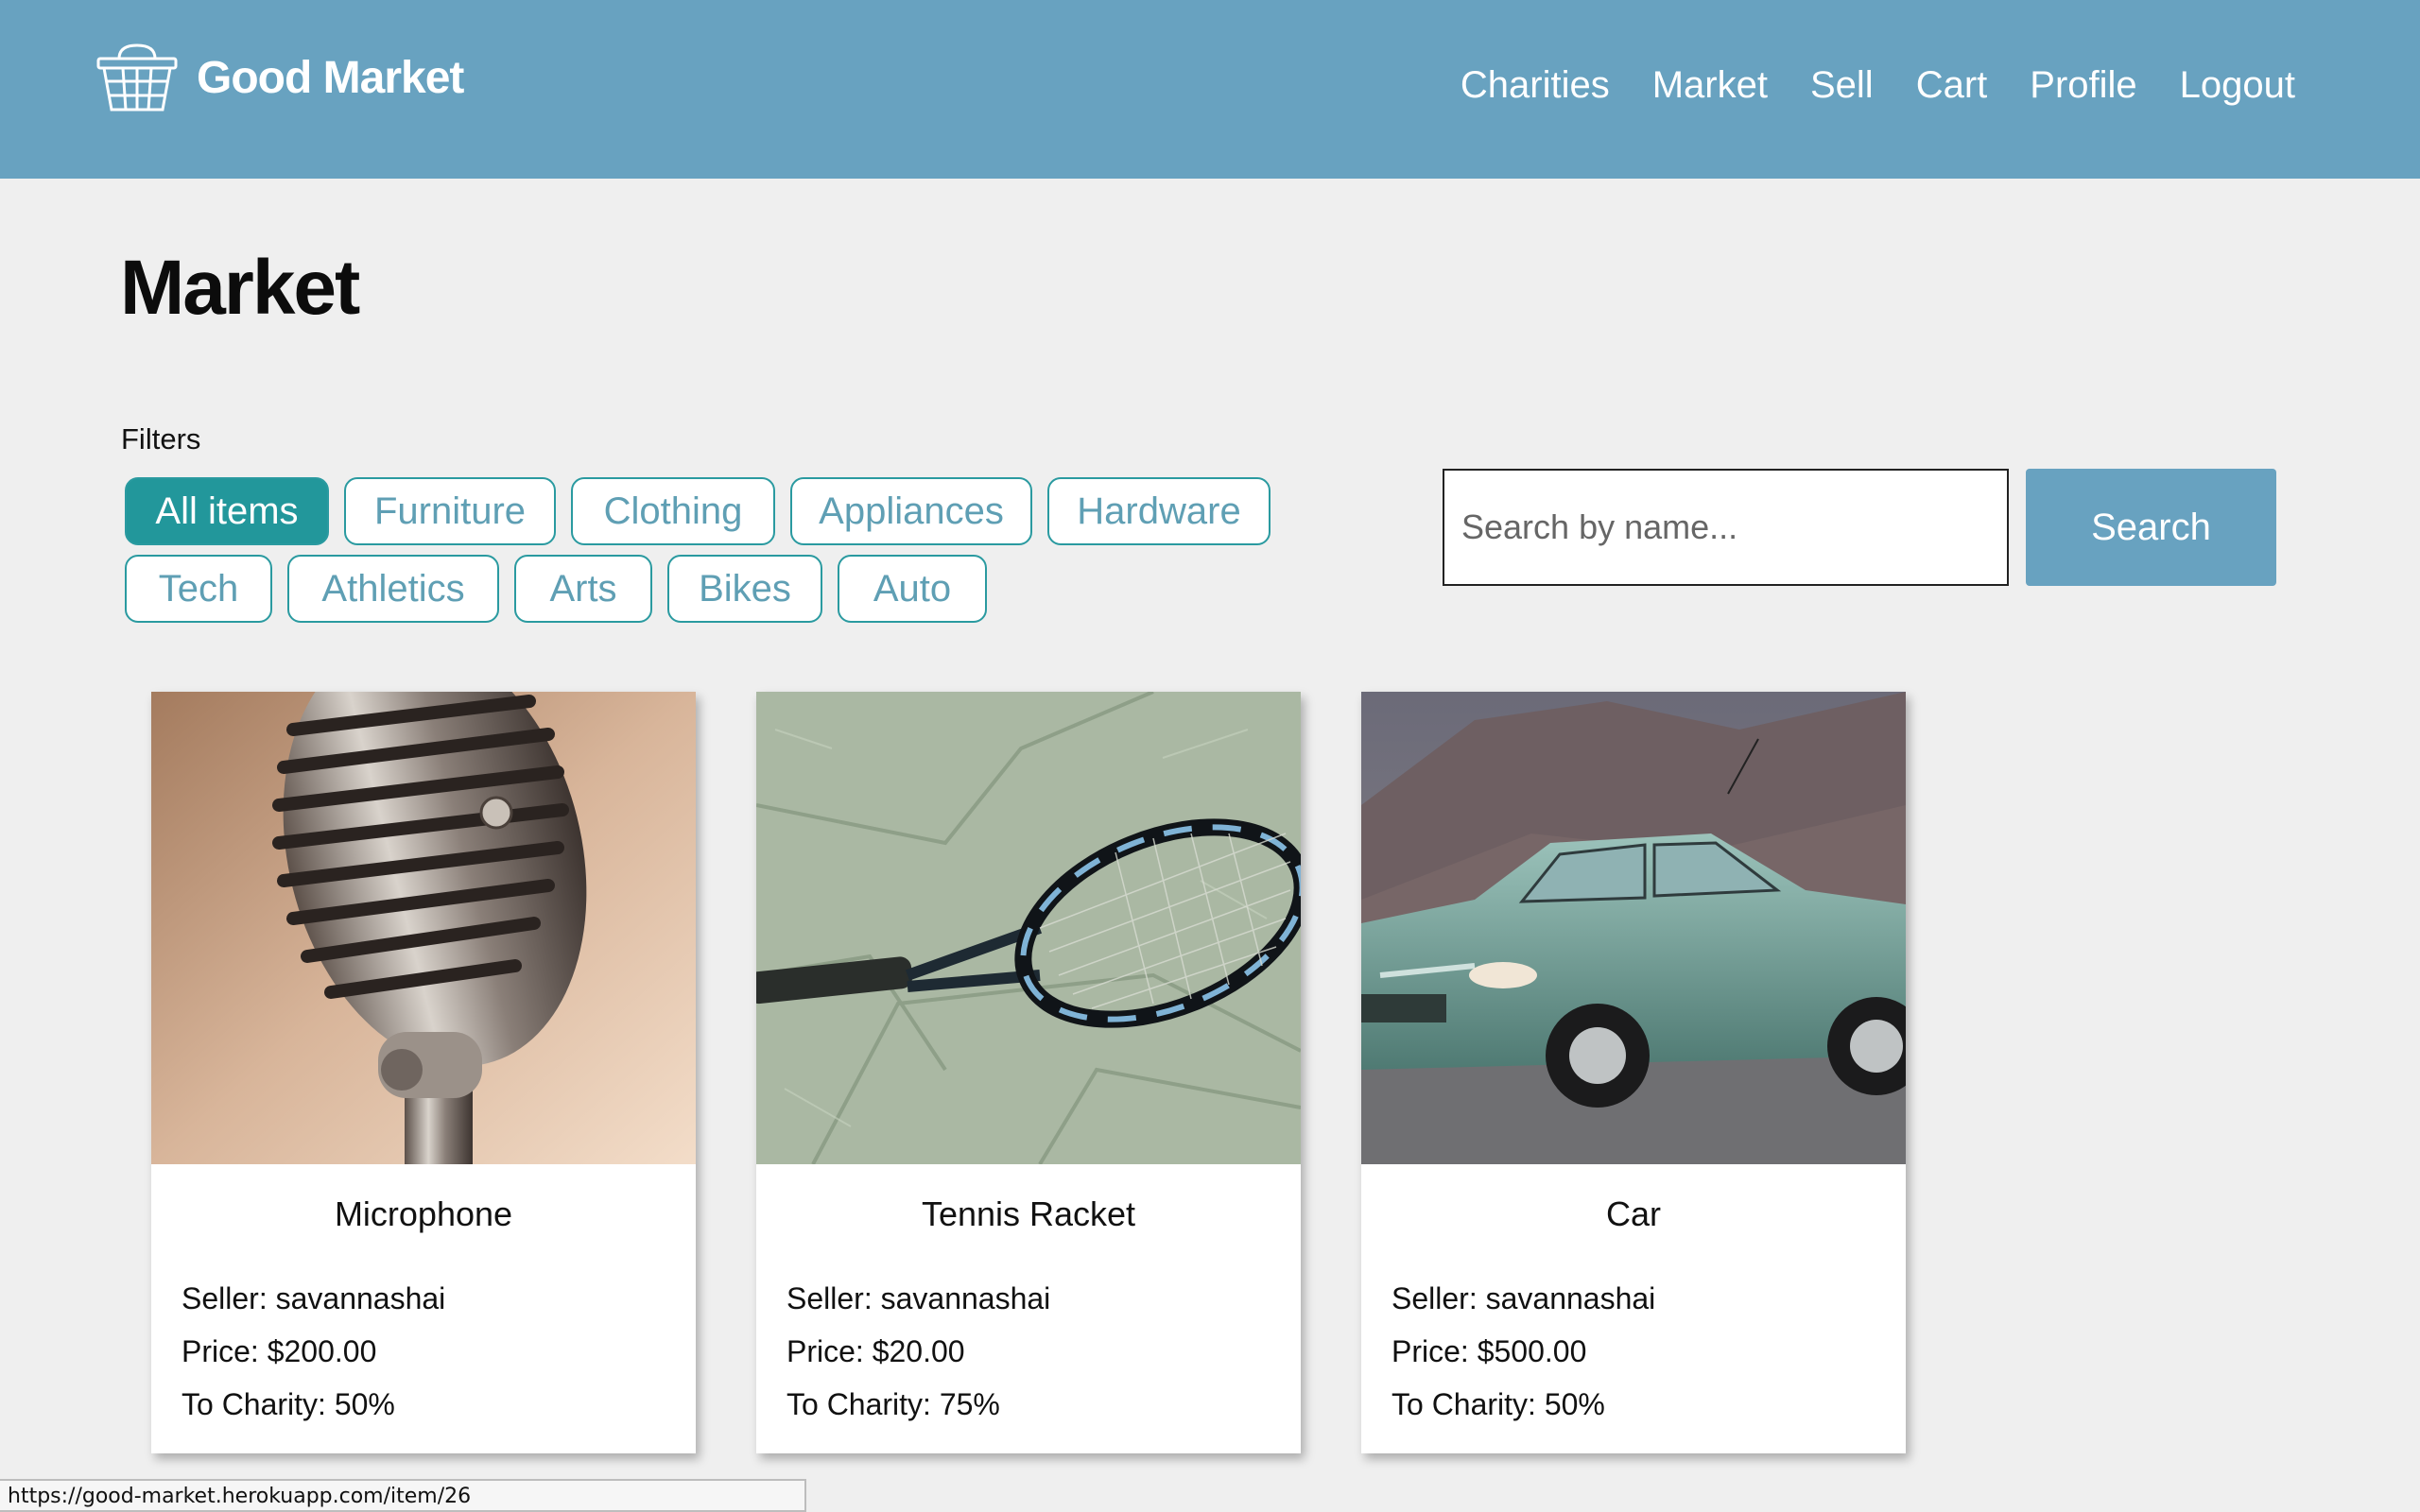 This screenshot has width=2420, height=1512. What do you see at coordinates (913, 589) in the screenshot?
I see `filter-chip-auto: Auto` at bounding box center [913, 589].